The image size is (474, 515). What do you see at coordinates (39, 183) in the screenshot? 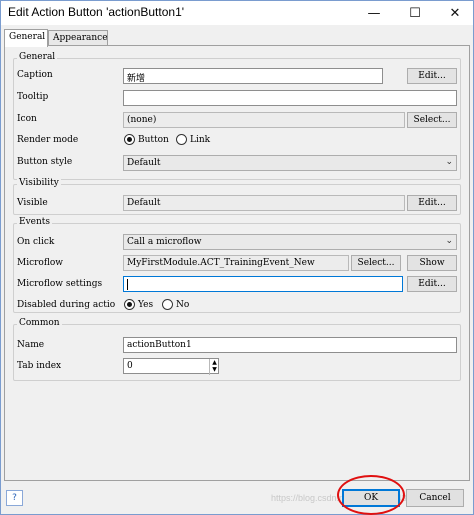
I see `group-visibility-label: Visibility` at bounding box center [39, 183].